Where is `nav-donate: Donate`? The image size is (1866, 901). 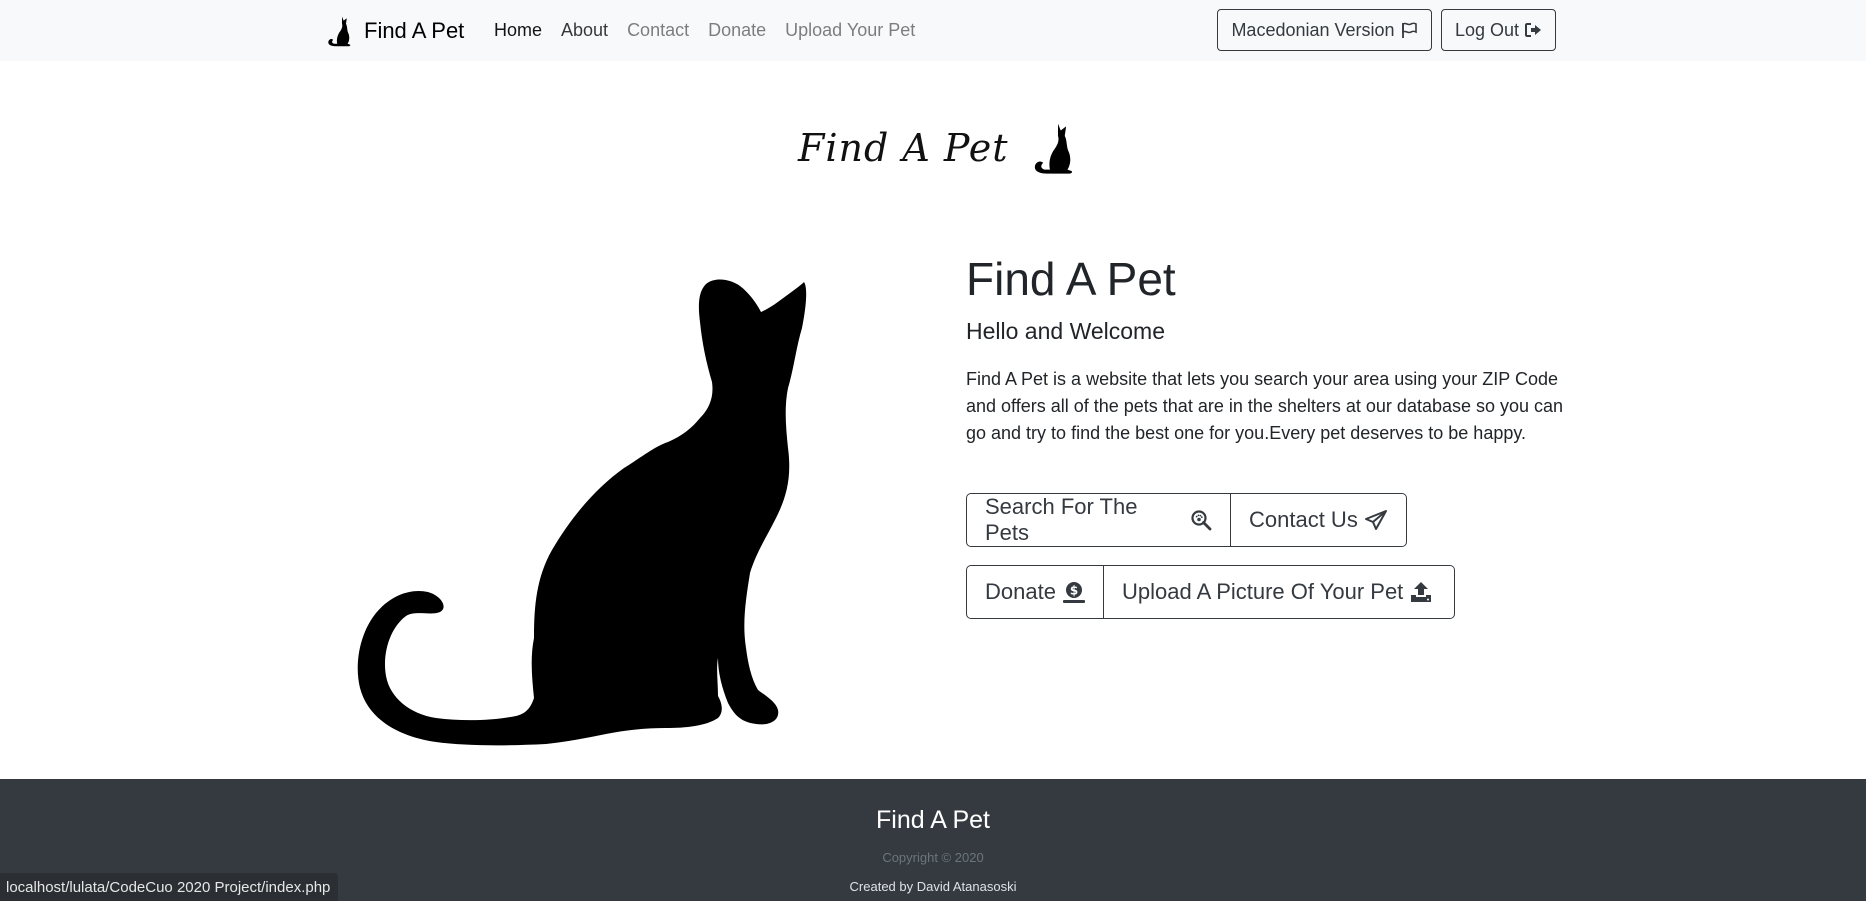
nav-donate: Donate is located at coordinates (737, 30).